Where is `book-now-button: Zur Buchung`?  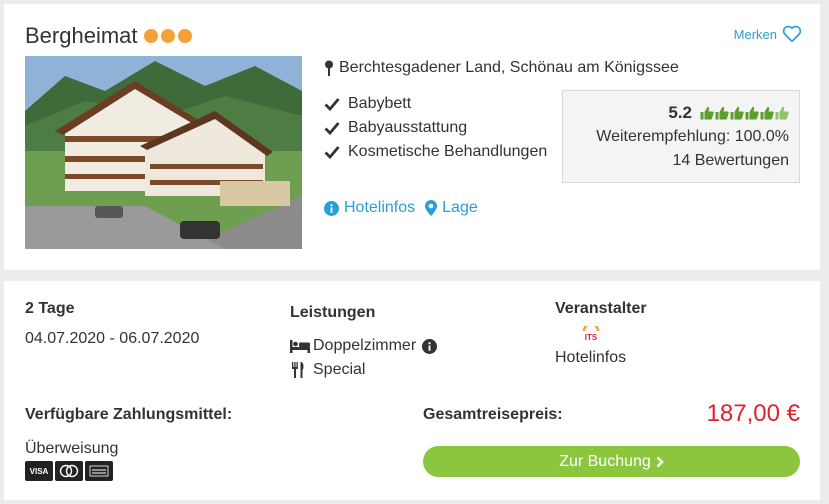 book-now-button: Zur Buchung is located at coordinates (611, 461).